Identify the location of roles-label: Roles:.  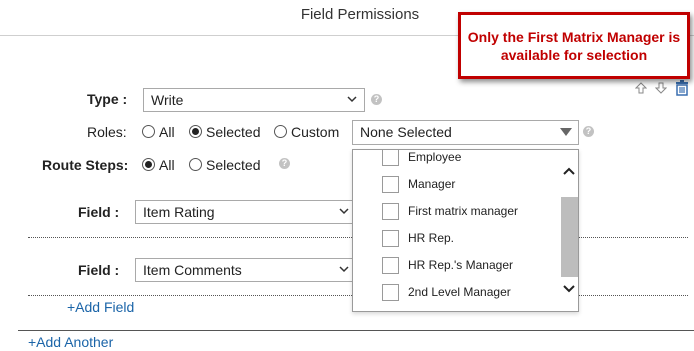
(107, 132).